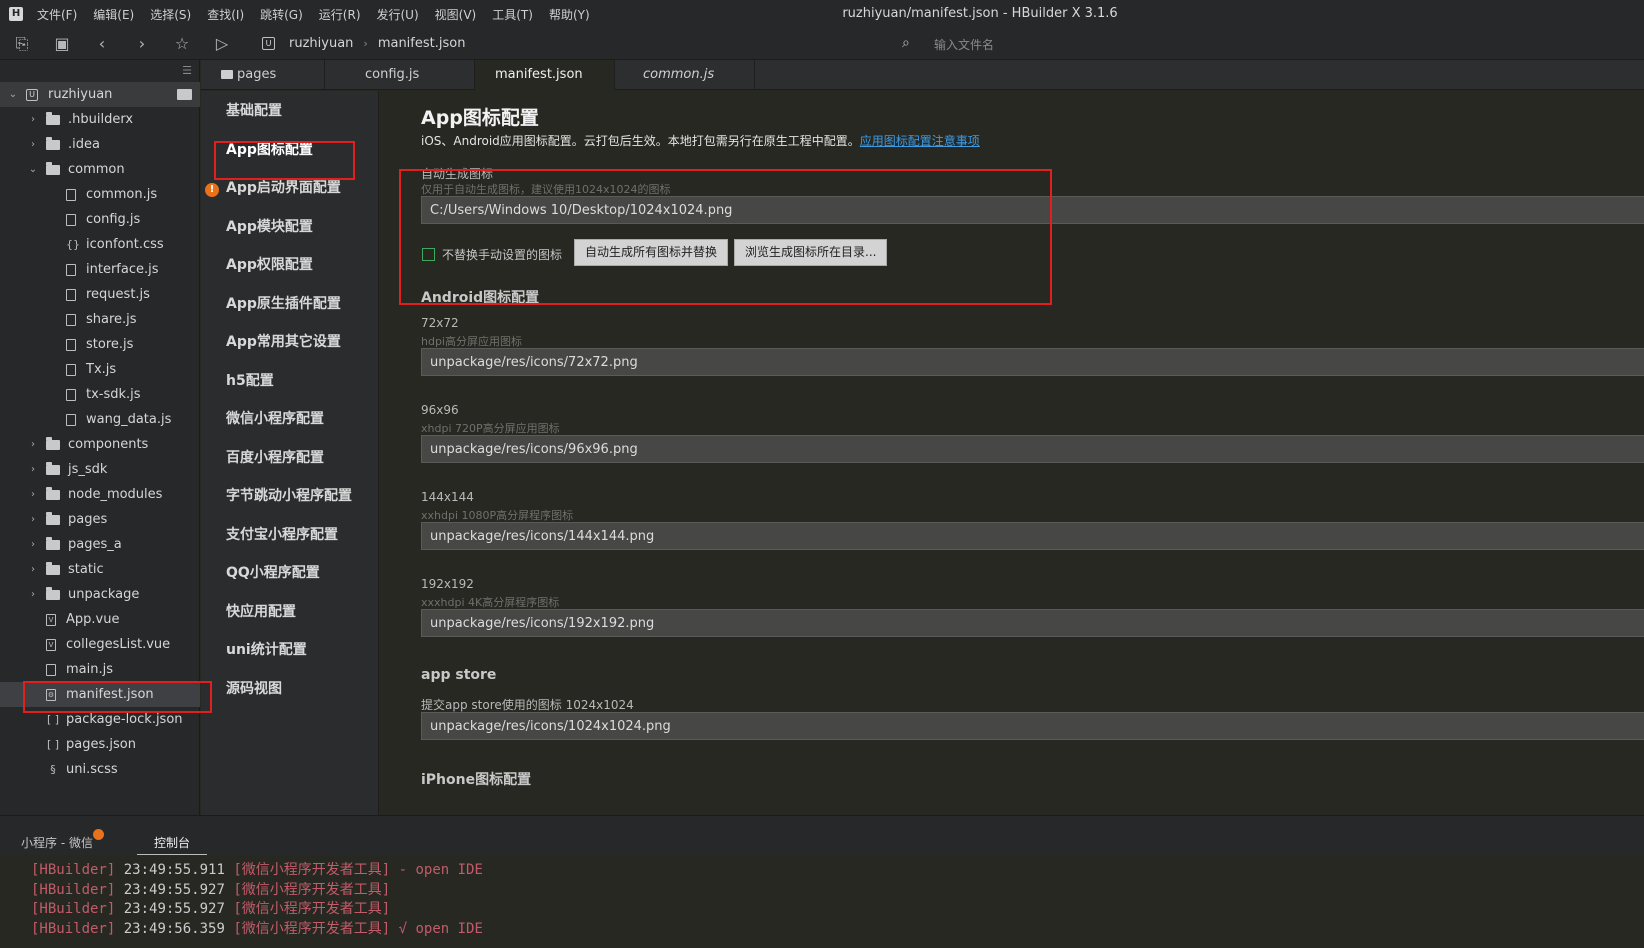 This screenshot has height=948, width=1644. Describe the element at coordinates (1032, 449) in the screenshot. I see `android-96-input` at that location.